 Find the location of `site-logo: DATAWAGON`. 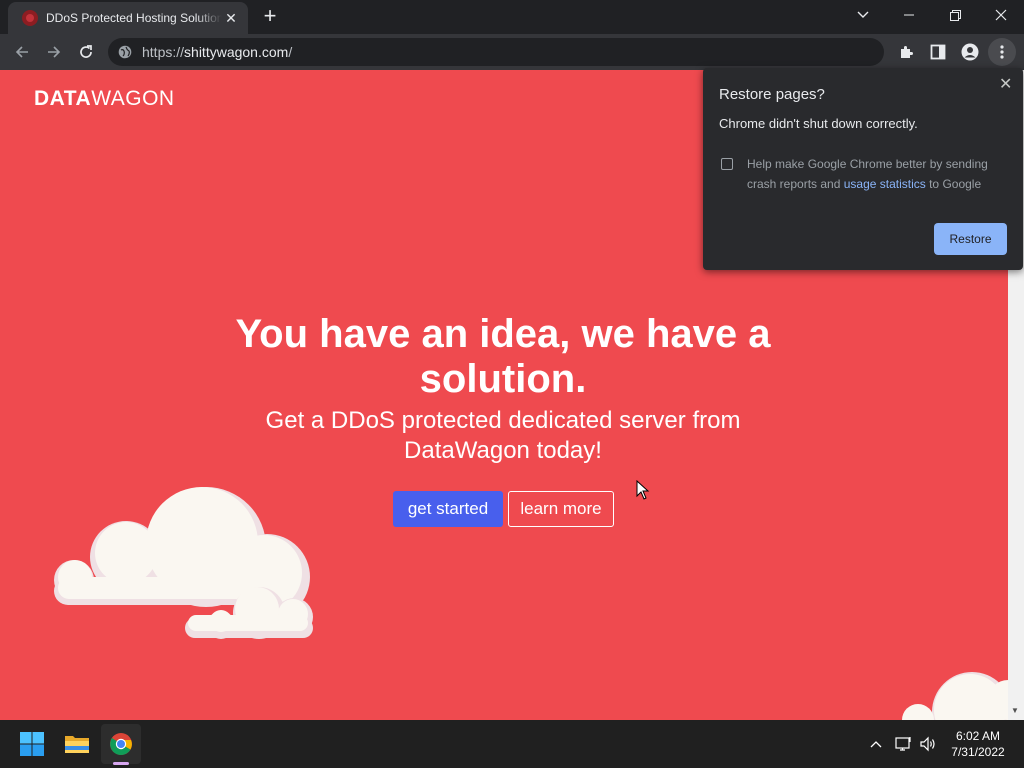

site-logo: DATAWAGON is located at coordinates (104, 99).